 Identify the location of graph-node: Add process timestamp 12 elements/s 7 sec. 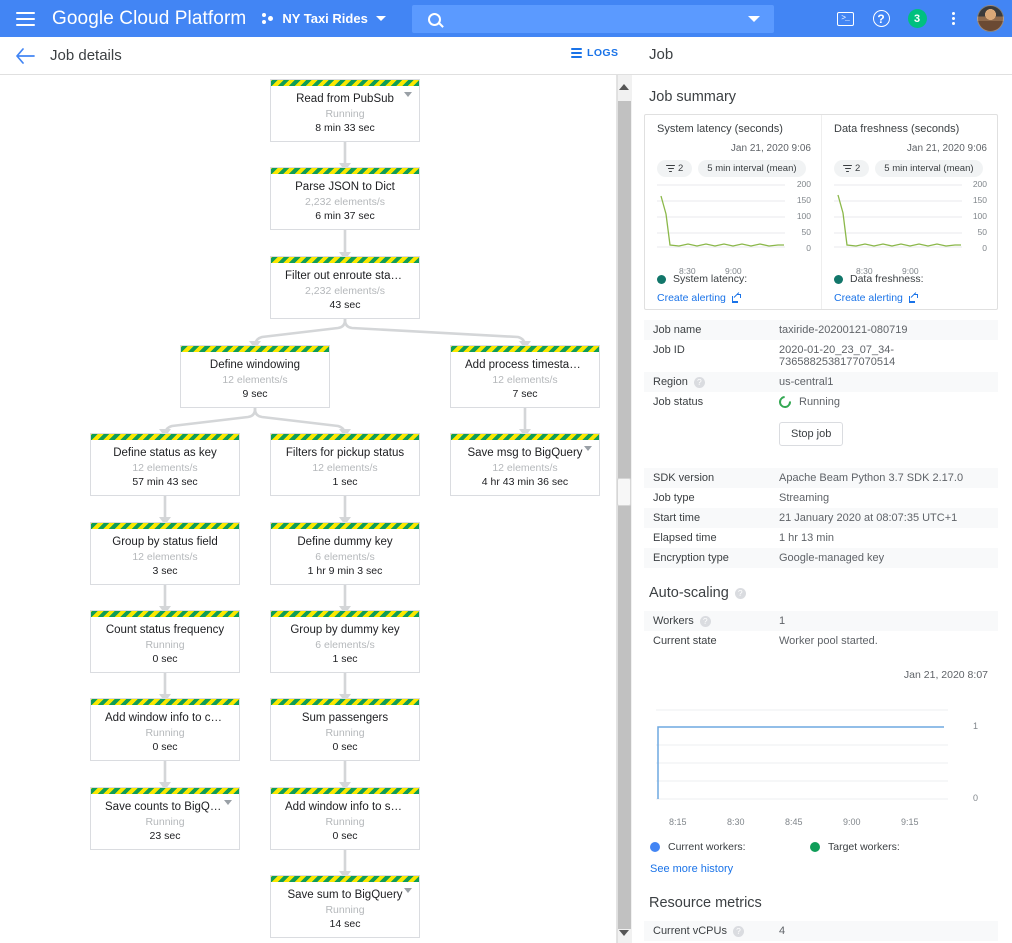
(525, 376).